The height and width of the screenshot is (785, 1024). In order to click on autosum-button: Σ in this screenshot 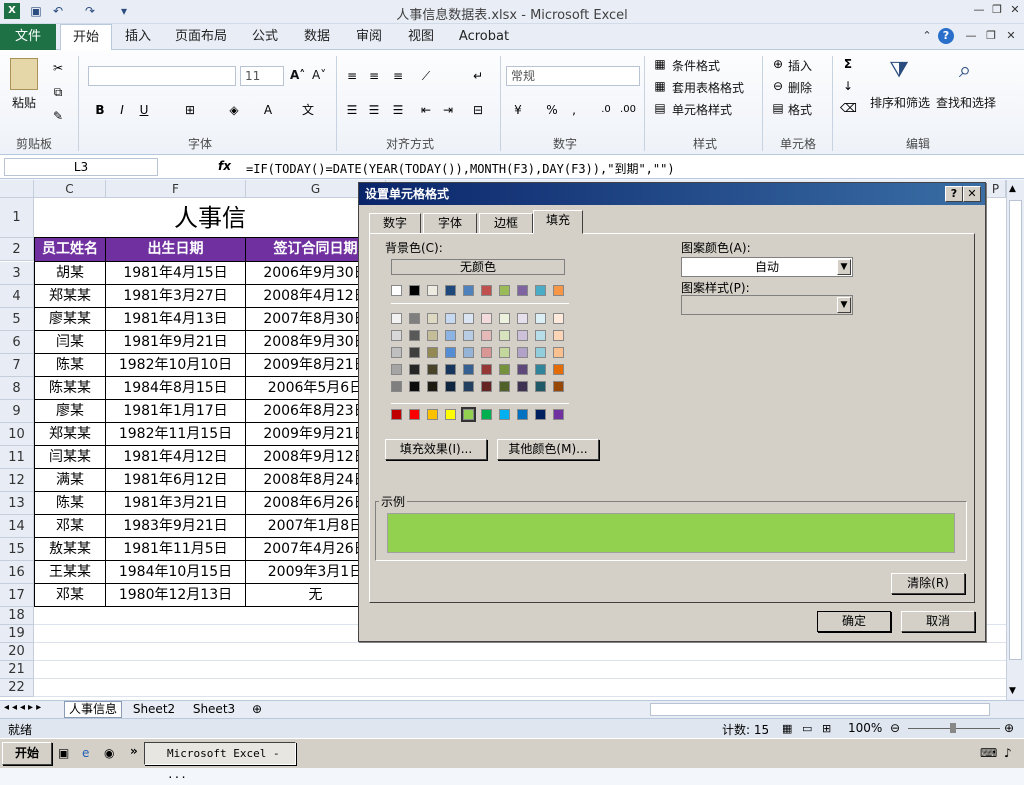, I will do `click(848, 64)`.